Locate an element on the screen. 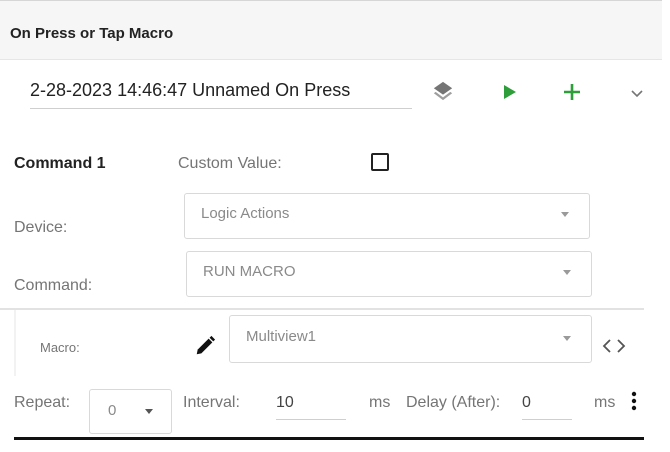 The image size is (670, 452). macro-label: Macro: is located at coordinates (60, 347).